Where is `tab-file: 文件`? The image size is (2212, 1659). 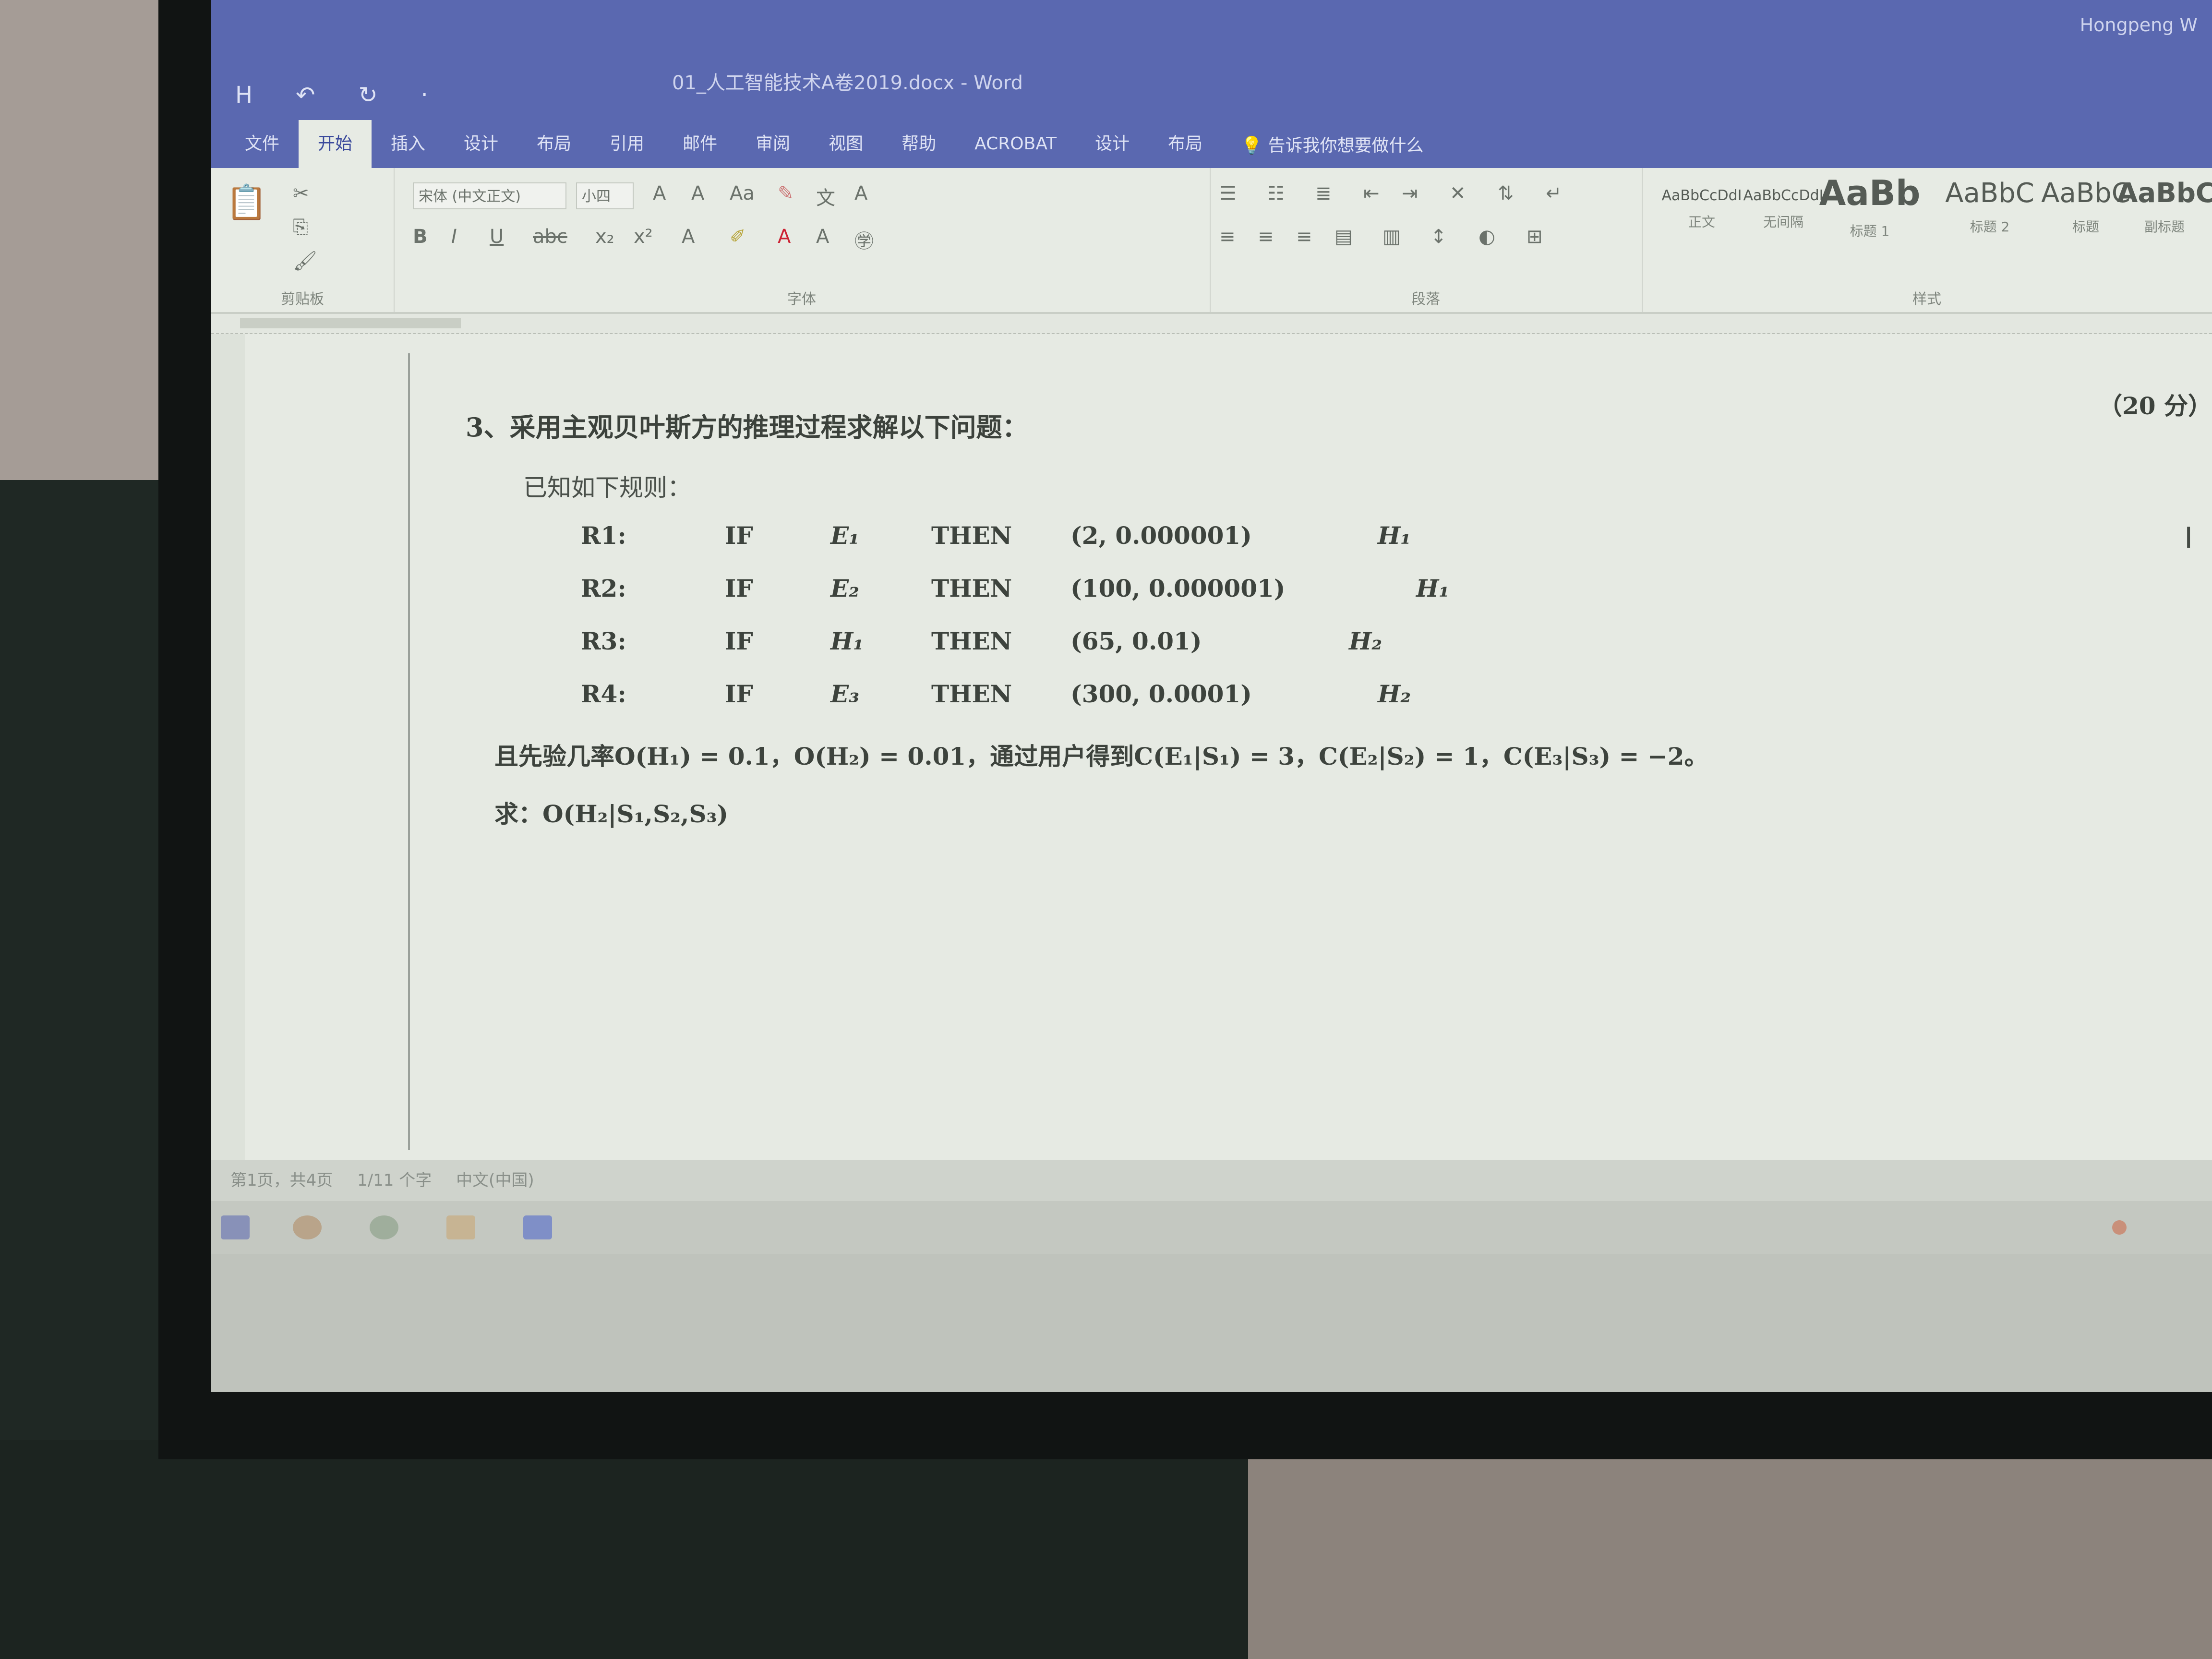
tab-file: 文件 is located at coordinates (262, 144).